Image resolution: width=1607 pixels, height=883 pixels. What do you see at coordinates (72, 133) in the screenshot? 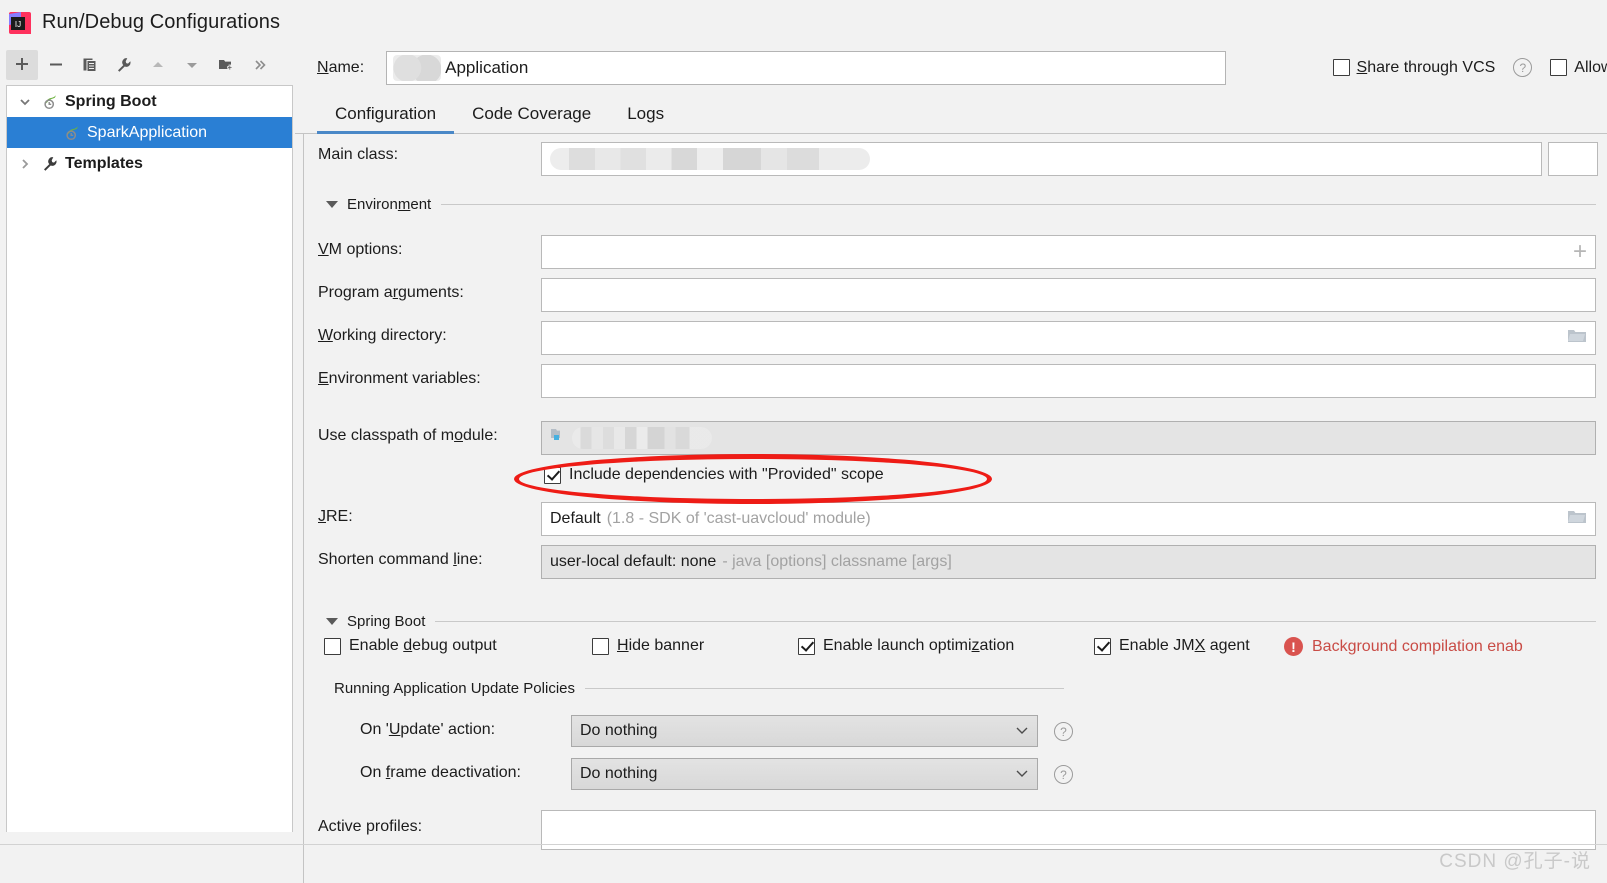
I see `spring-boot-icon` at bounding box center [72, 133].